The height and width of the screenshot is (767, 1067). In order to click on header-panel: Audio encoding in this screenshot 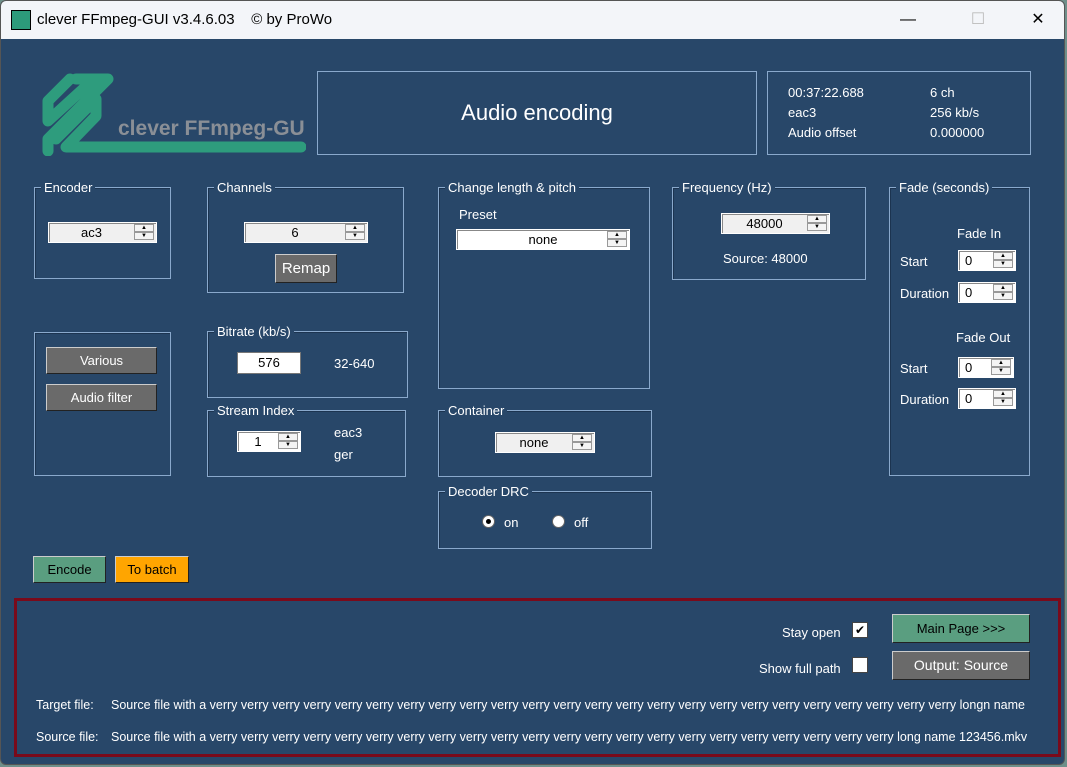, I will do `click(537, 113)`.